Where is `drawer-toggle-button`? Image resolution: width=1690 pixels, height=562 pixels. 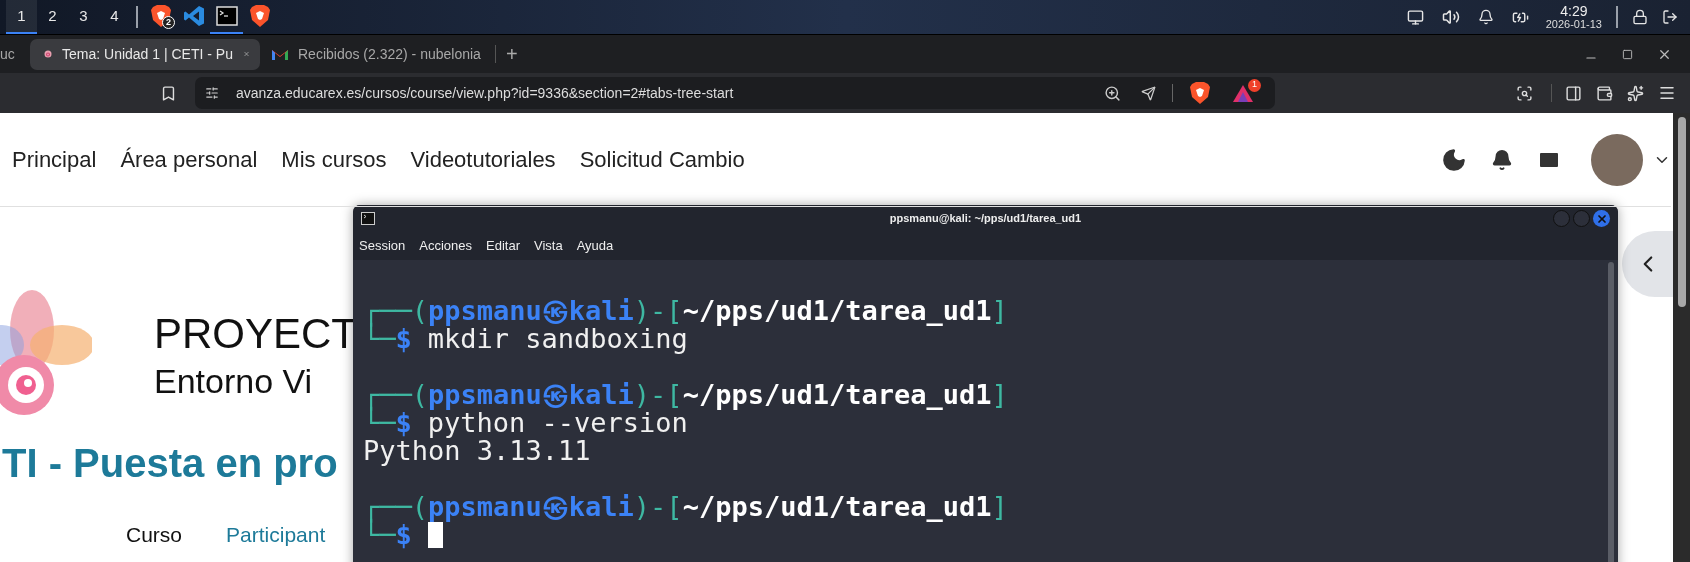 drawer-toggle-button is located at coordinates (1648, 264).